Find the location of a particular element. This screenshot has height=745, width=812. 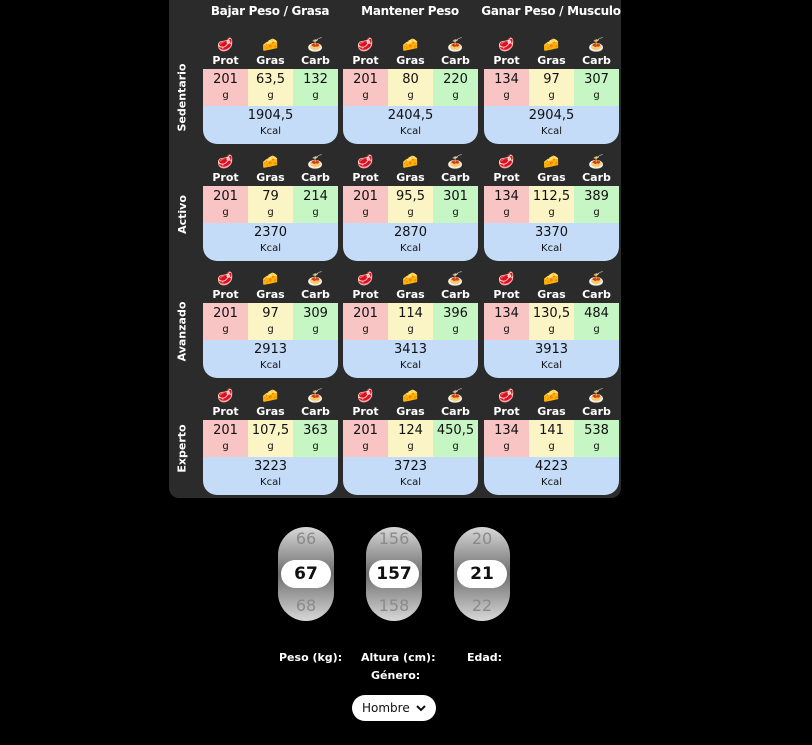

carb-grams: 389 is located at coordinates (596, 196).